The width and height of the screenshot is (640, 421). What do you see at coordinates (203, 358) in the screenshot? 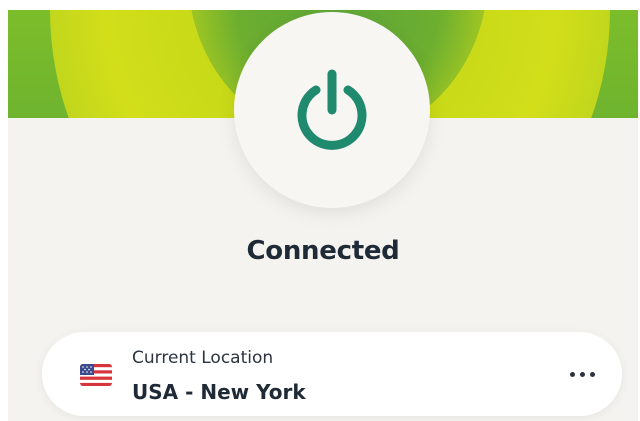
I see `current-location-label: Current Location` at bounding box center [203, 358].